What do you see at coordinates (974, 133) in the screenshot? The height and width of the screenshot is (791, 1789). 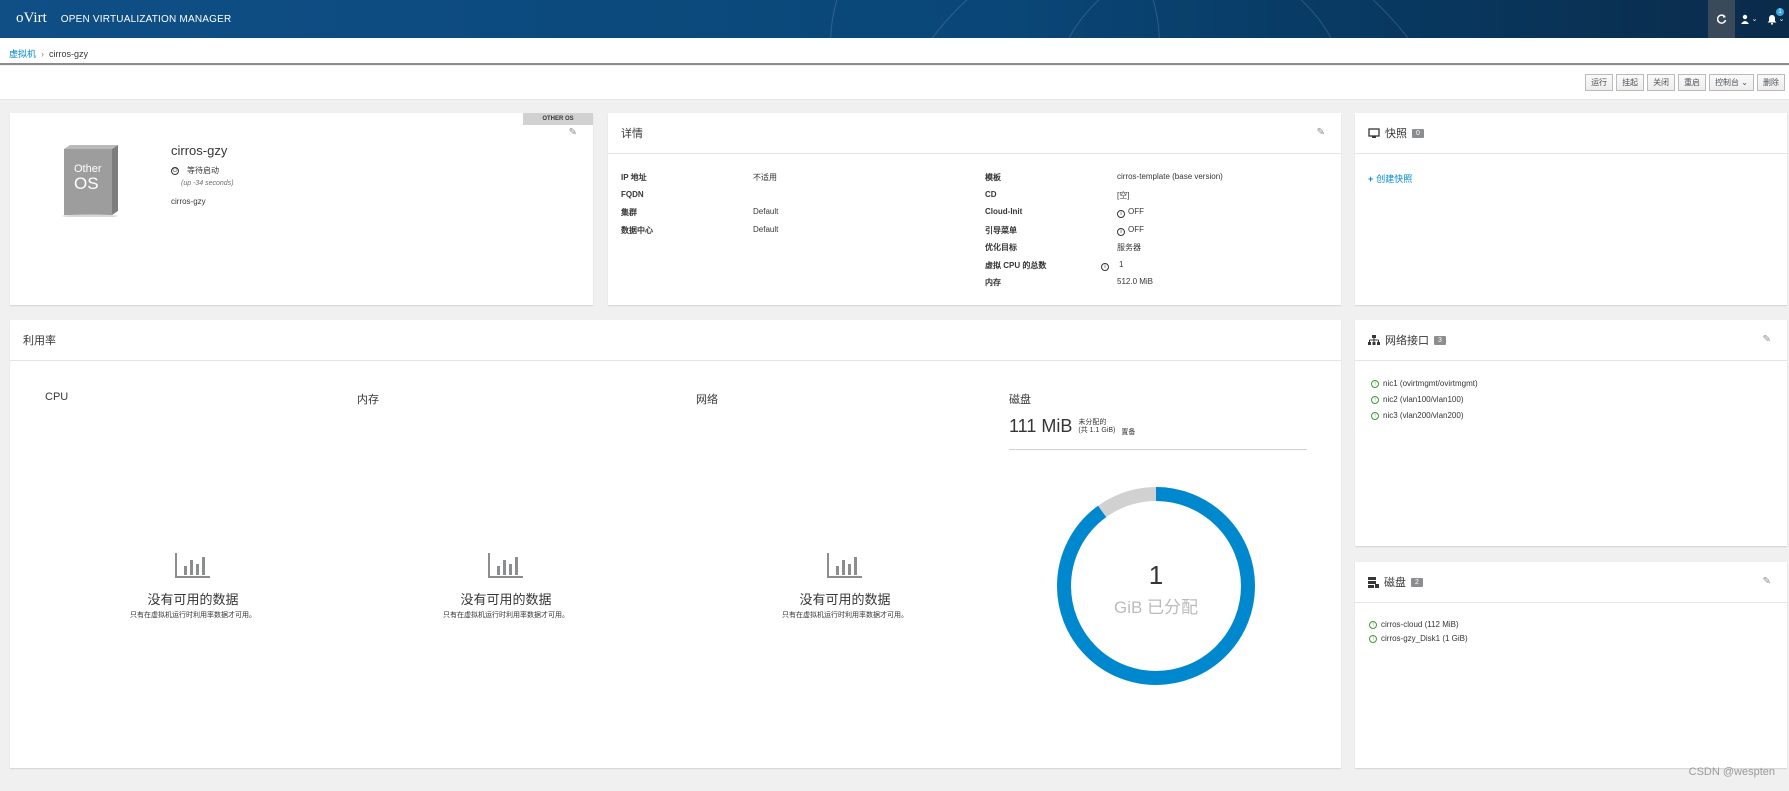 I see `details-header: 详情 ✎` at bounding box center [974, 133].